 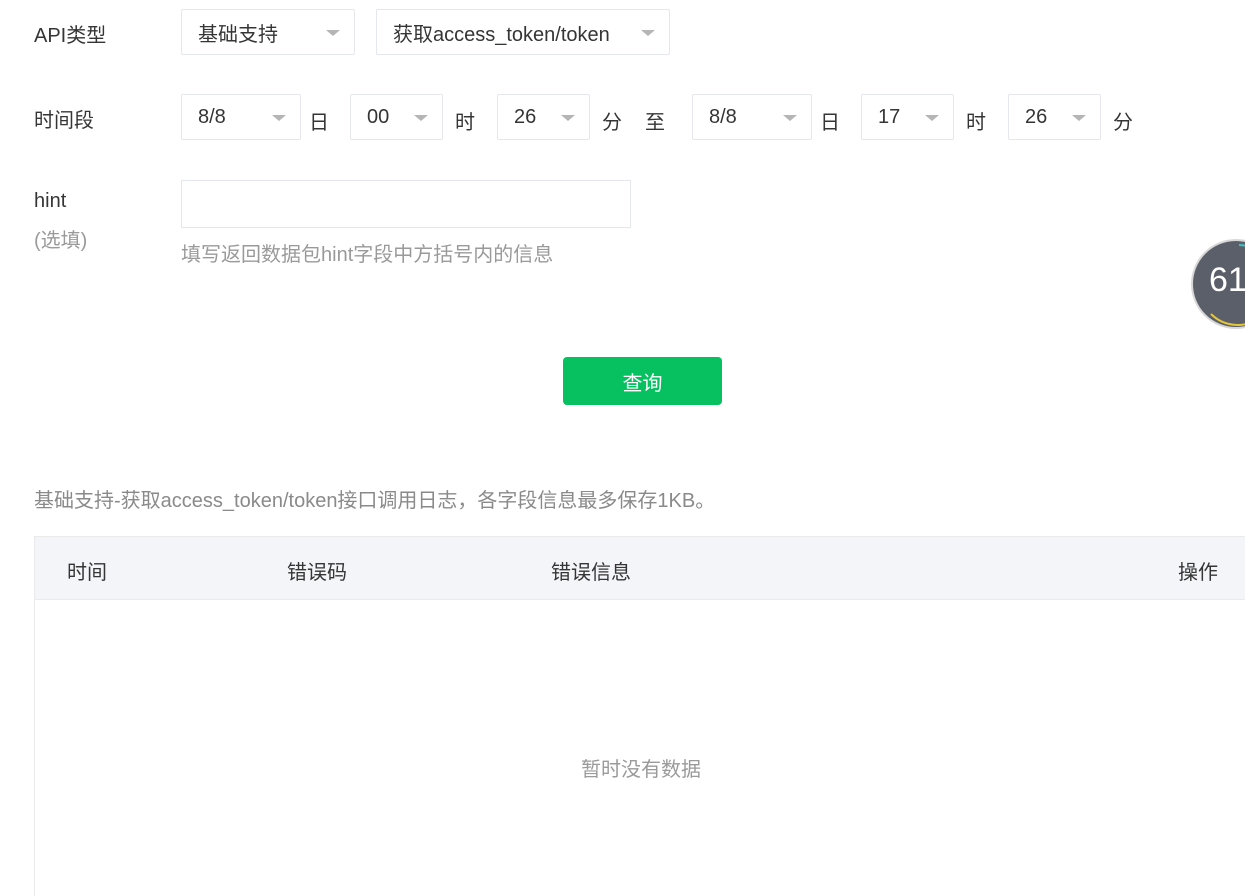 I want to click on api-endpoint-select: 获取access_token/token, so click(x=523, y=32).